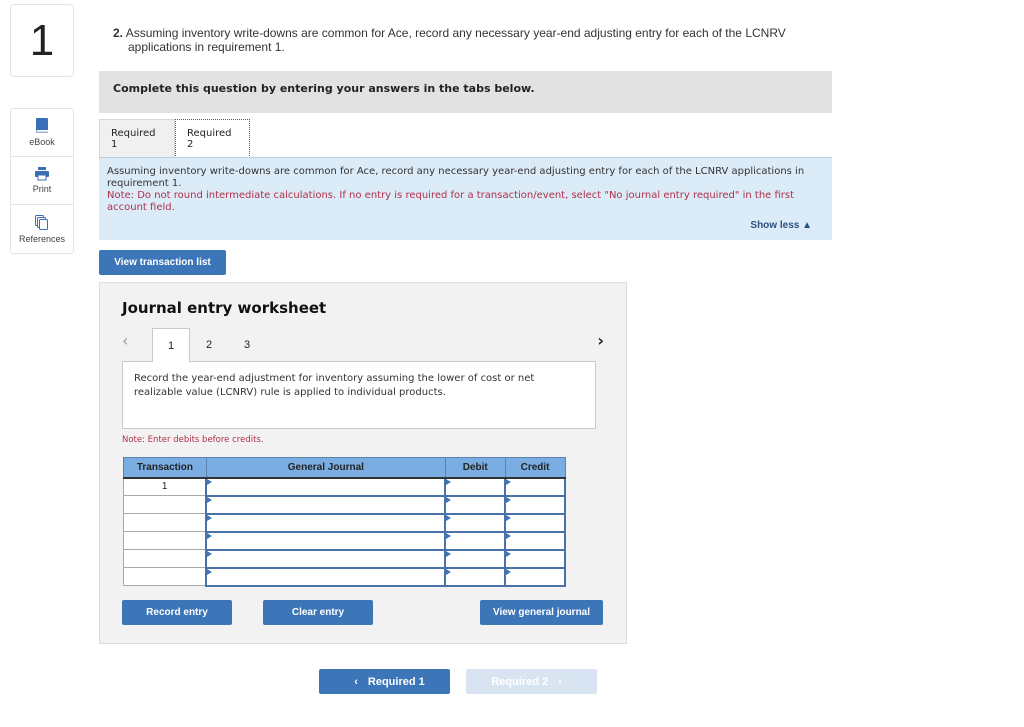 The image size is (1024, 727). I want to click on triangle-up-icon: ▲, so click(807, 225).